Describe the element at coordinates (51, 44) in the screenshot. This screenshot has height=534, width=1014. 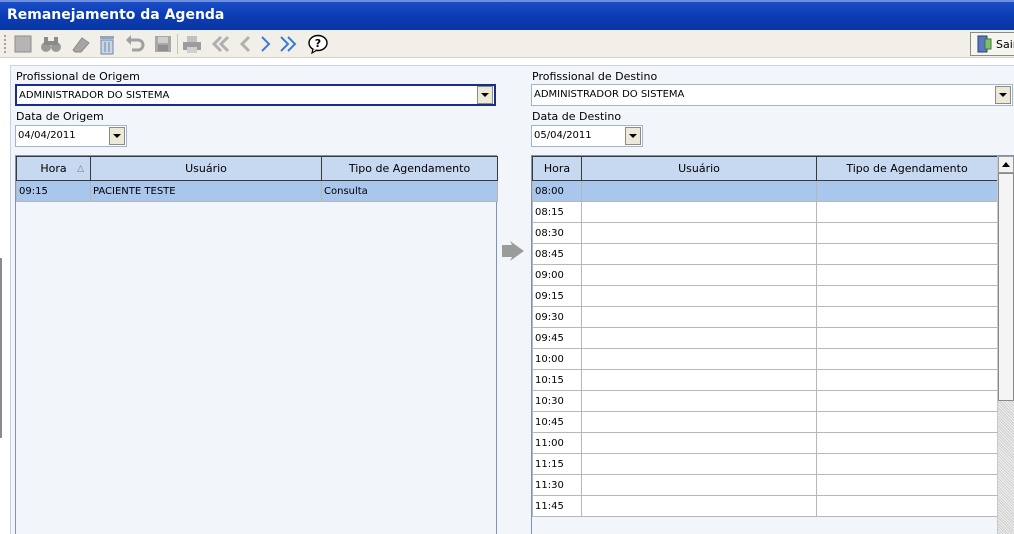
I see `binoculars-icon` at that location.